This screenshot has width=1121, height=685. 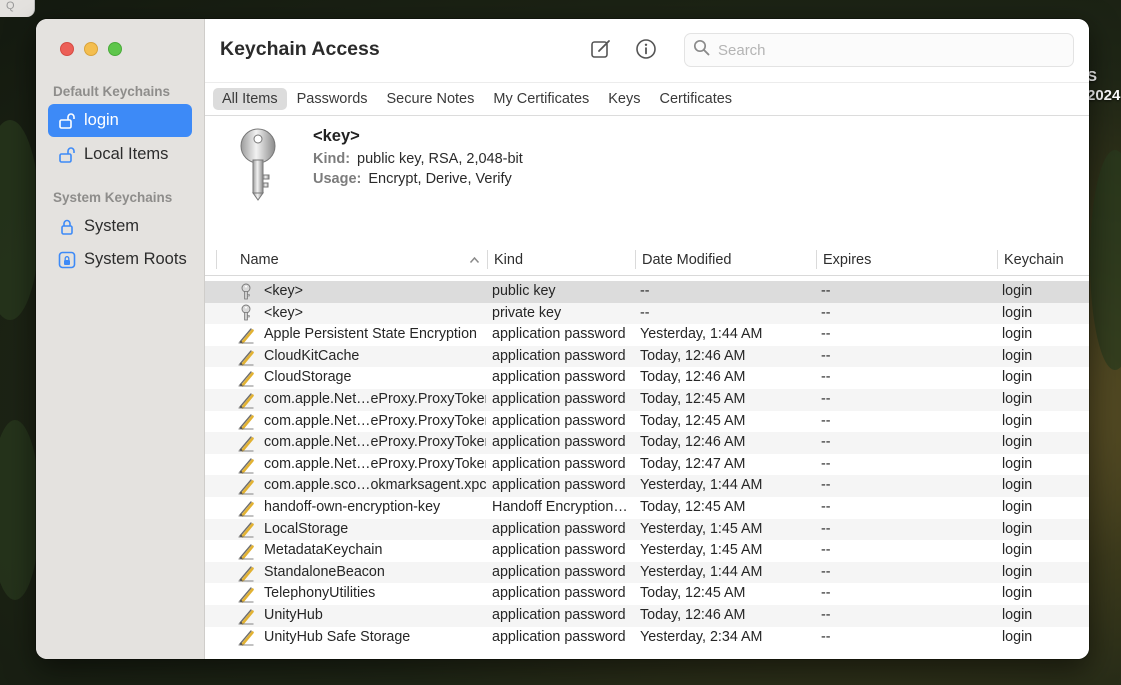 What do you see at coordinates (20, 510) in the screenshot?
I see `wallpaper-tree` at bounding box center [20, 510].